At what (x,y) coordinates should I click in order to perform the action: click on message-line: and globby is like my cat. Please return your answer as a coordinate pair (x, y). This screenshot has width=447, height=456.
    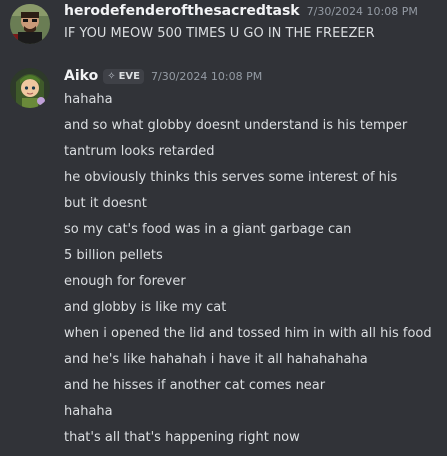
    Looking at the image, I should click on (145, 307).